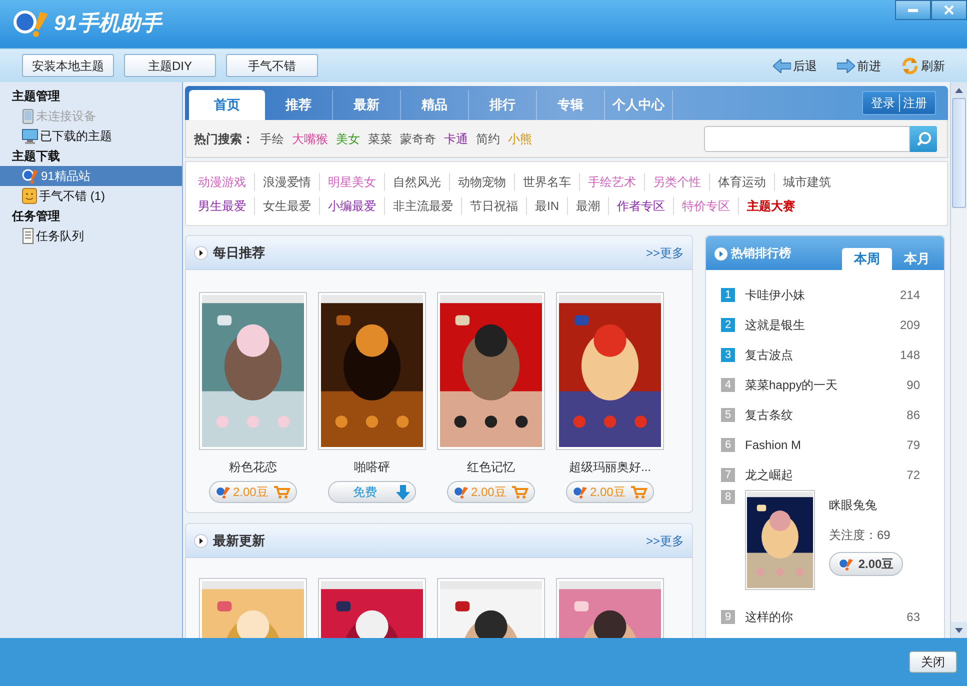  What do you see at coordinates (741, 181) in the screenshot?
I see `category-link: 体育运动` at bounding box center [741, 181].